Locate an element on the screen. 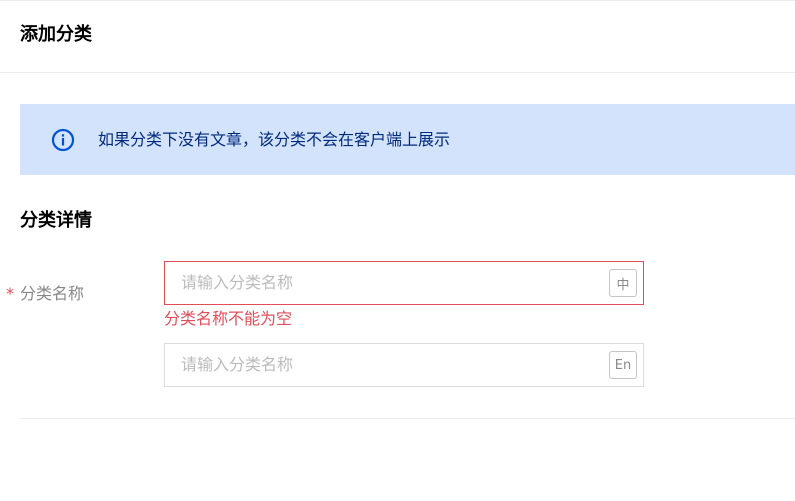 The height and width of the screenshot is (501, 795). category-name-en-placeholder: 请输入分类名称 is located at coordinates (237, 364).